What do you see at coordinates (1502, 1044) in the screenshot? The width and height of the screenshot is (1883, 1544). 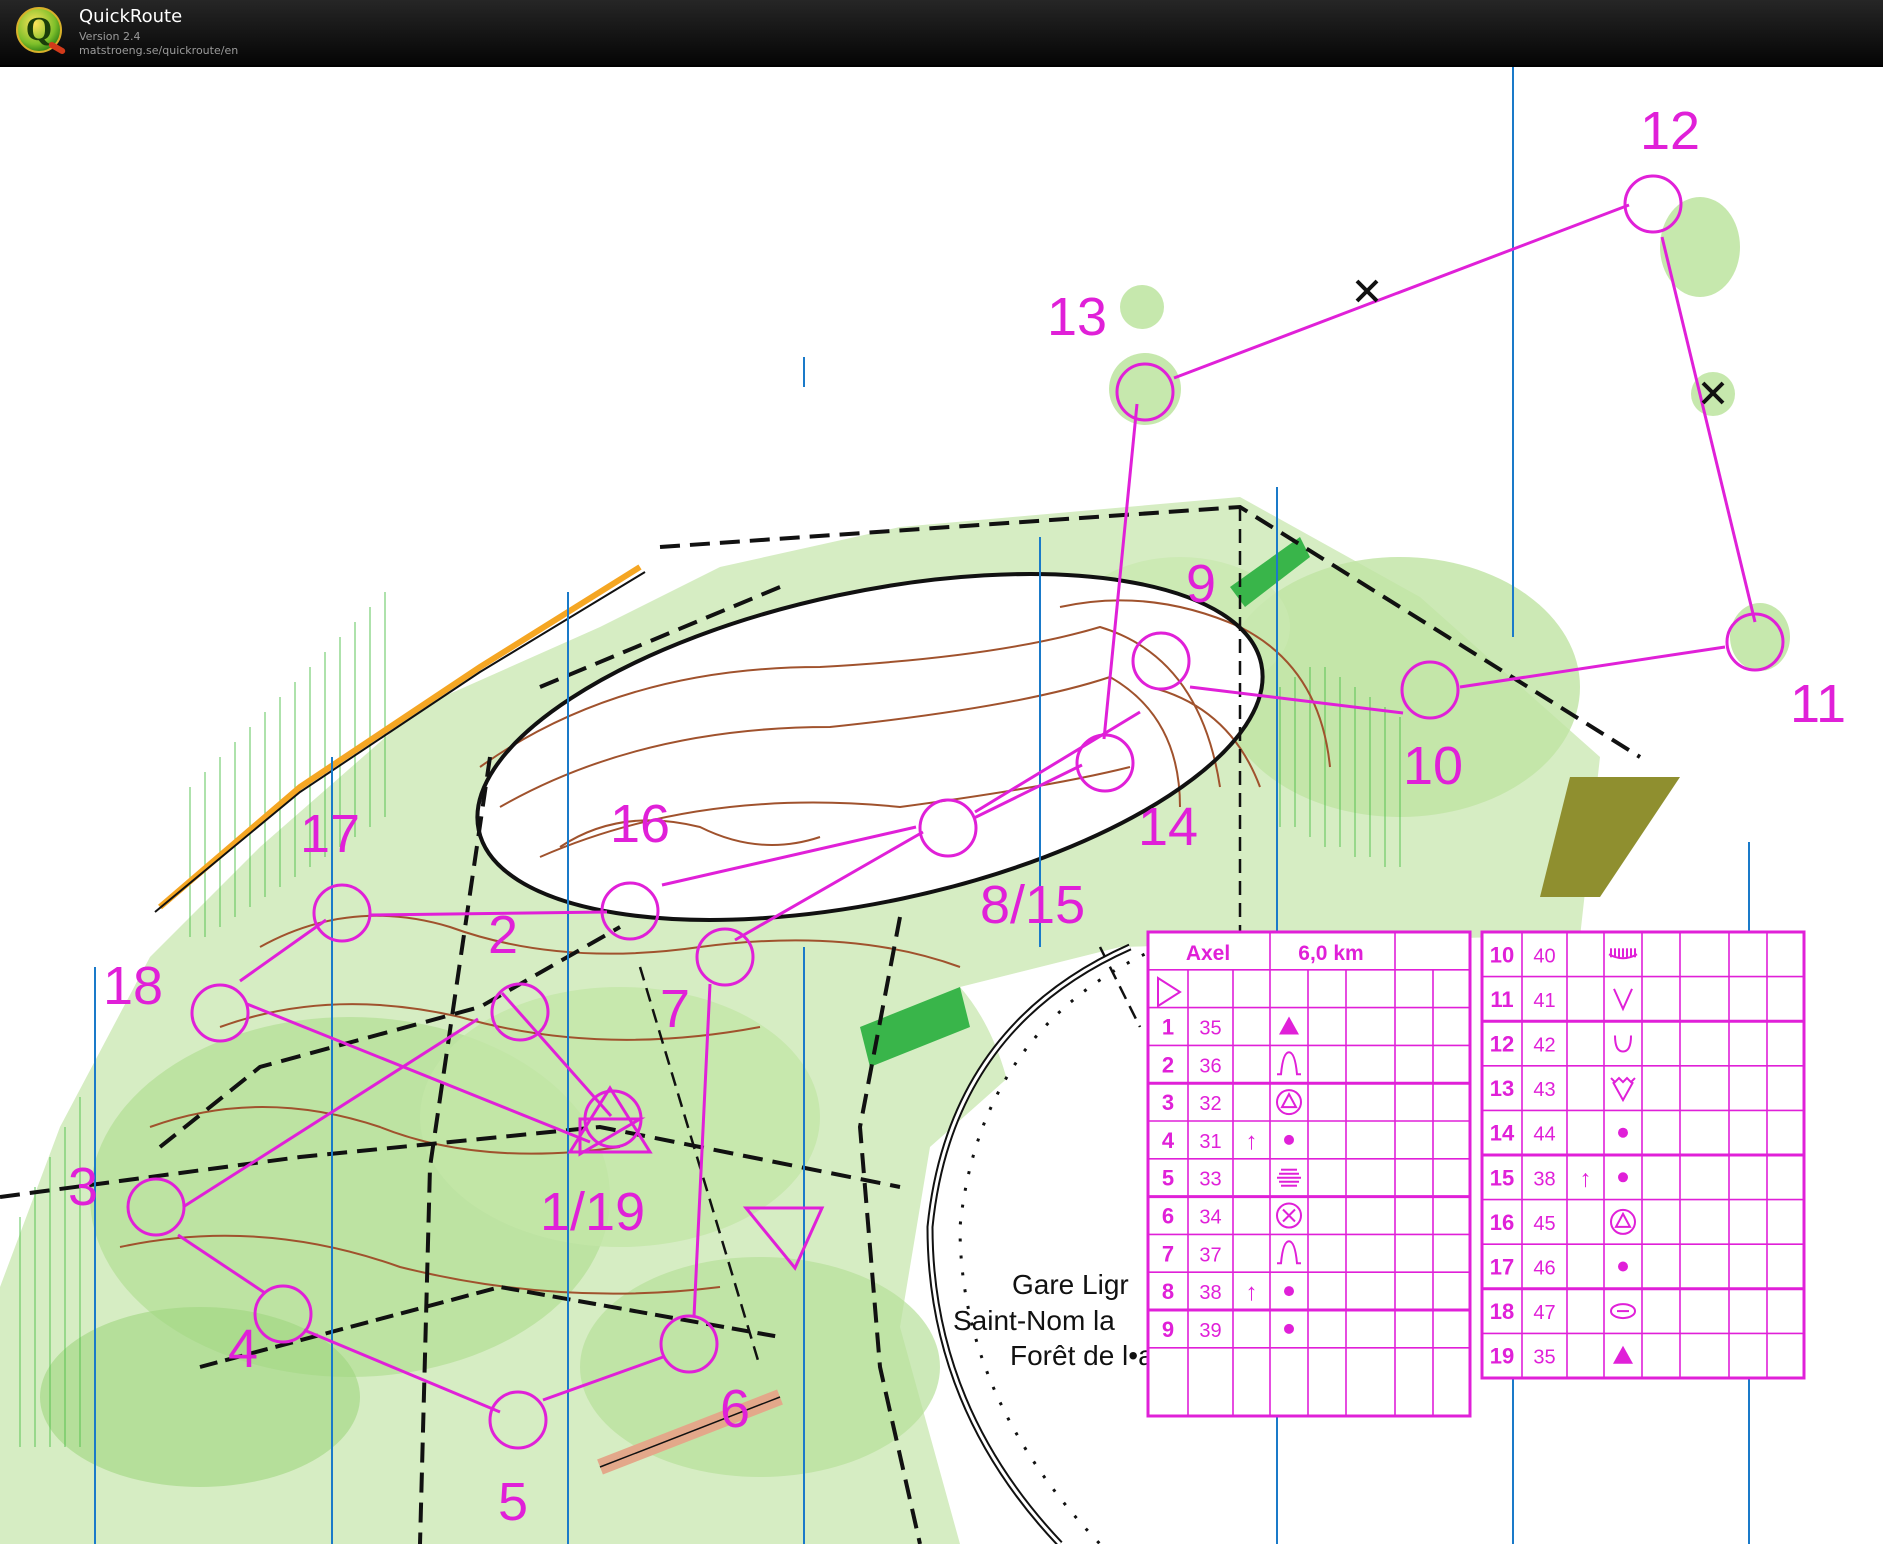 I see `card-control-number: 12` at bounding box center [1502, 1044].